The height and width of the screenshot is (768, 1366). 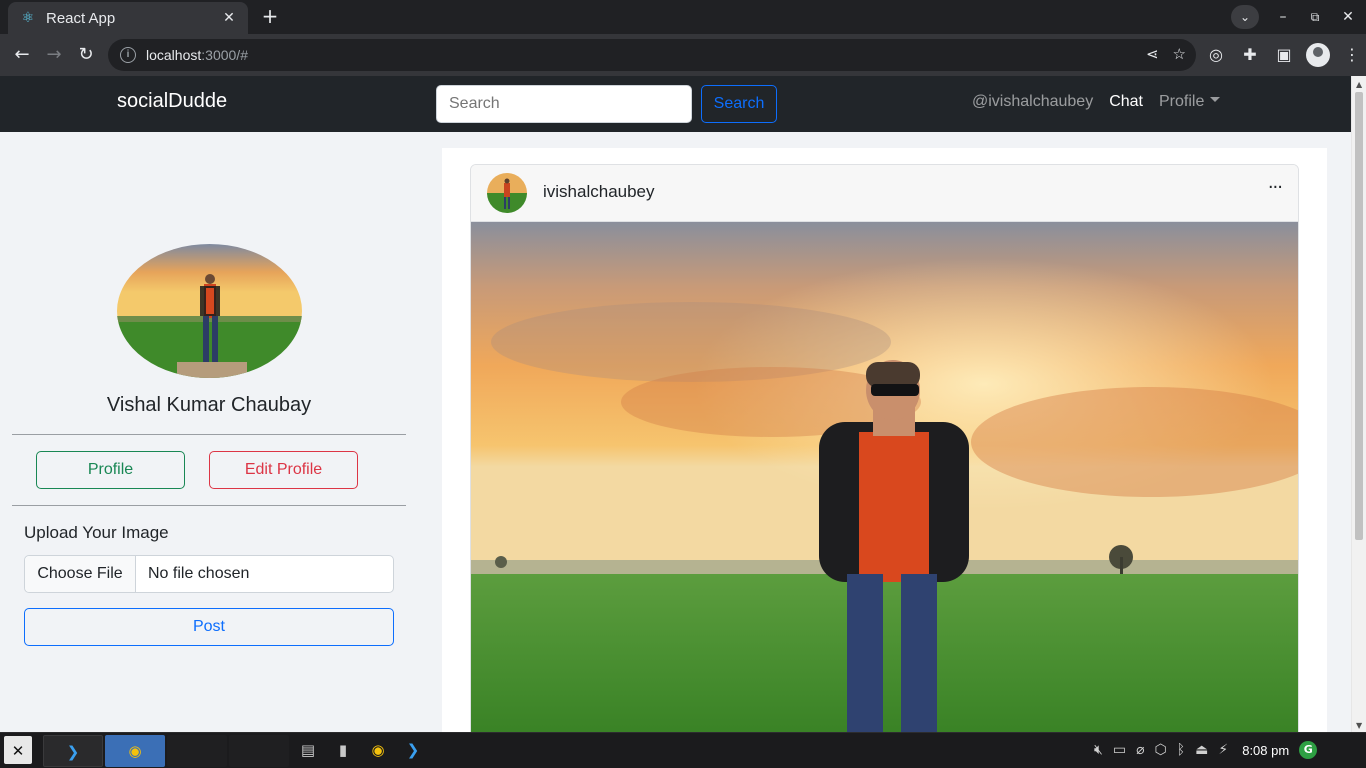 What do you see at coordinates (110, 470) in the screenshot?
I see `profile-button: Profile` at bounding box center [110, 470].